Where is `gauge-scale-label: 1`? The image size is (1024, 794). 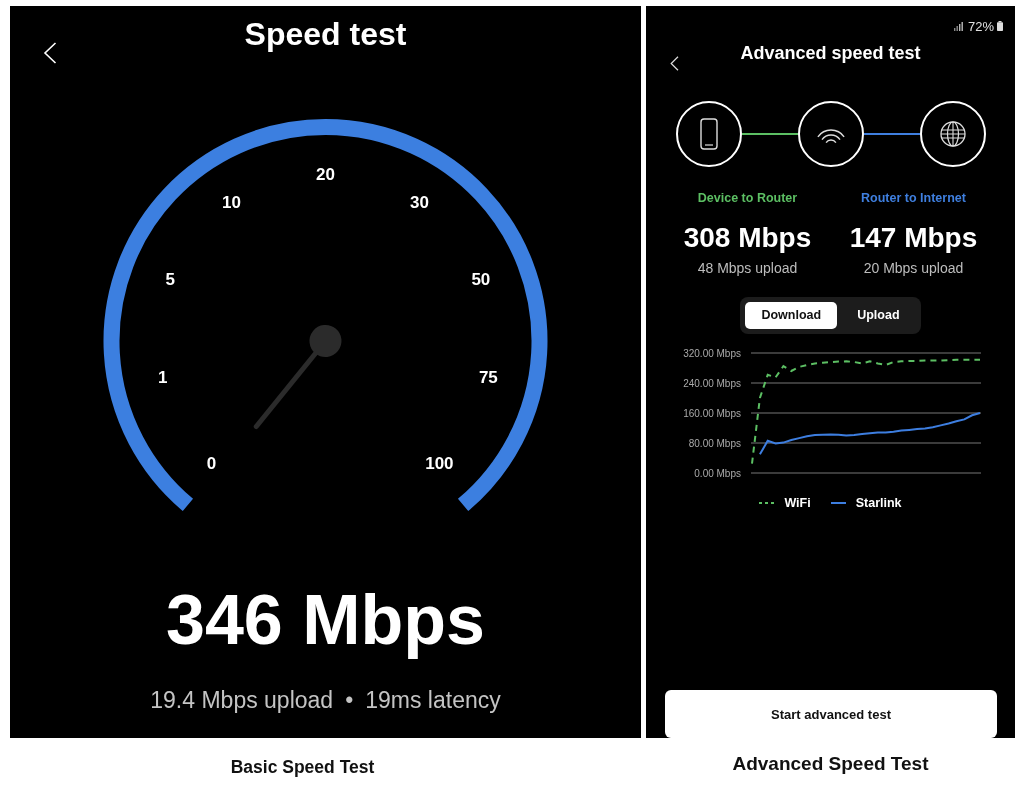
gauge-scale-label: 1 is located at coordinates (162, 378).